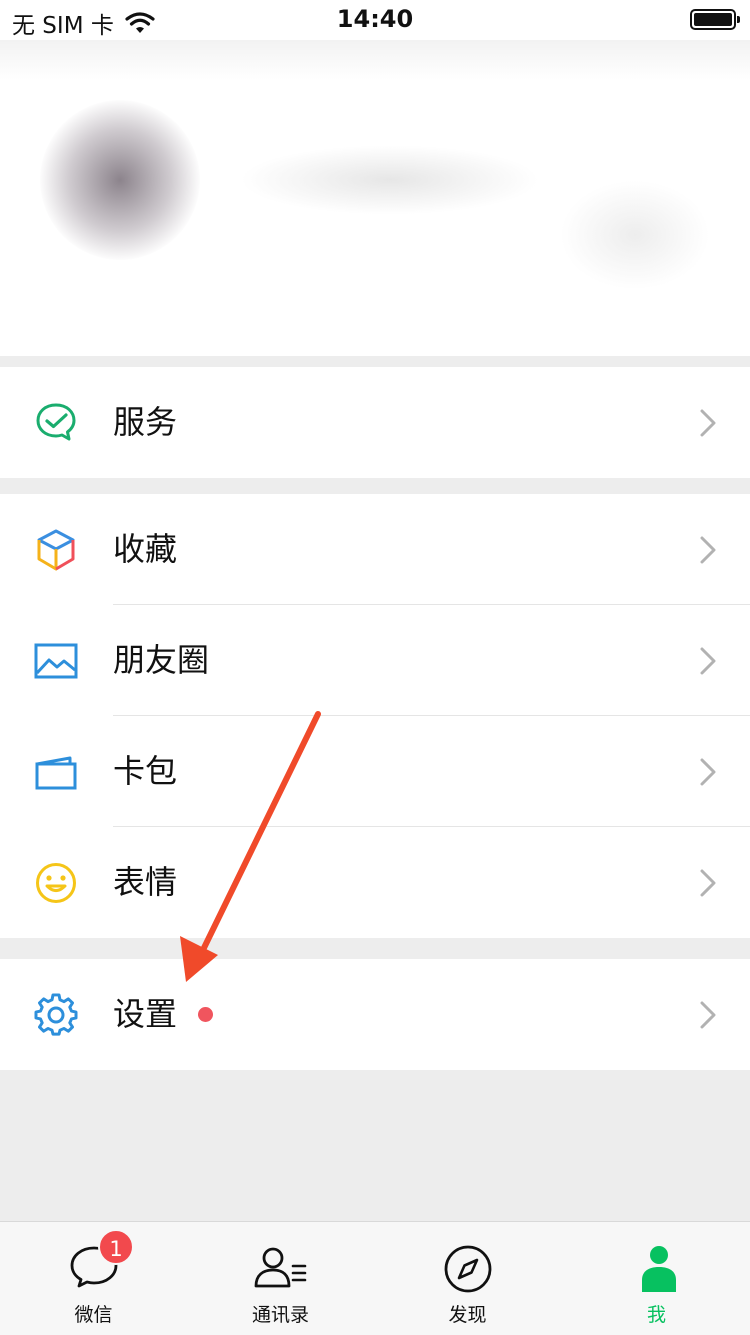  I want to click on tab-label-chats: 微信, so click(93, 1315).